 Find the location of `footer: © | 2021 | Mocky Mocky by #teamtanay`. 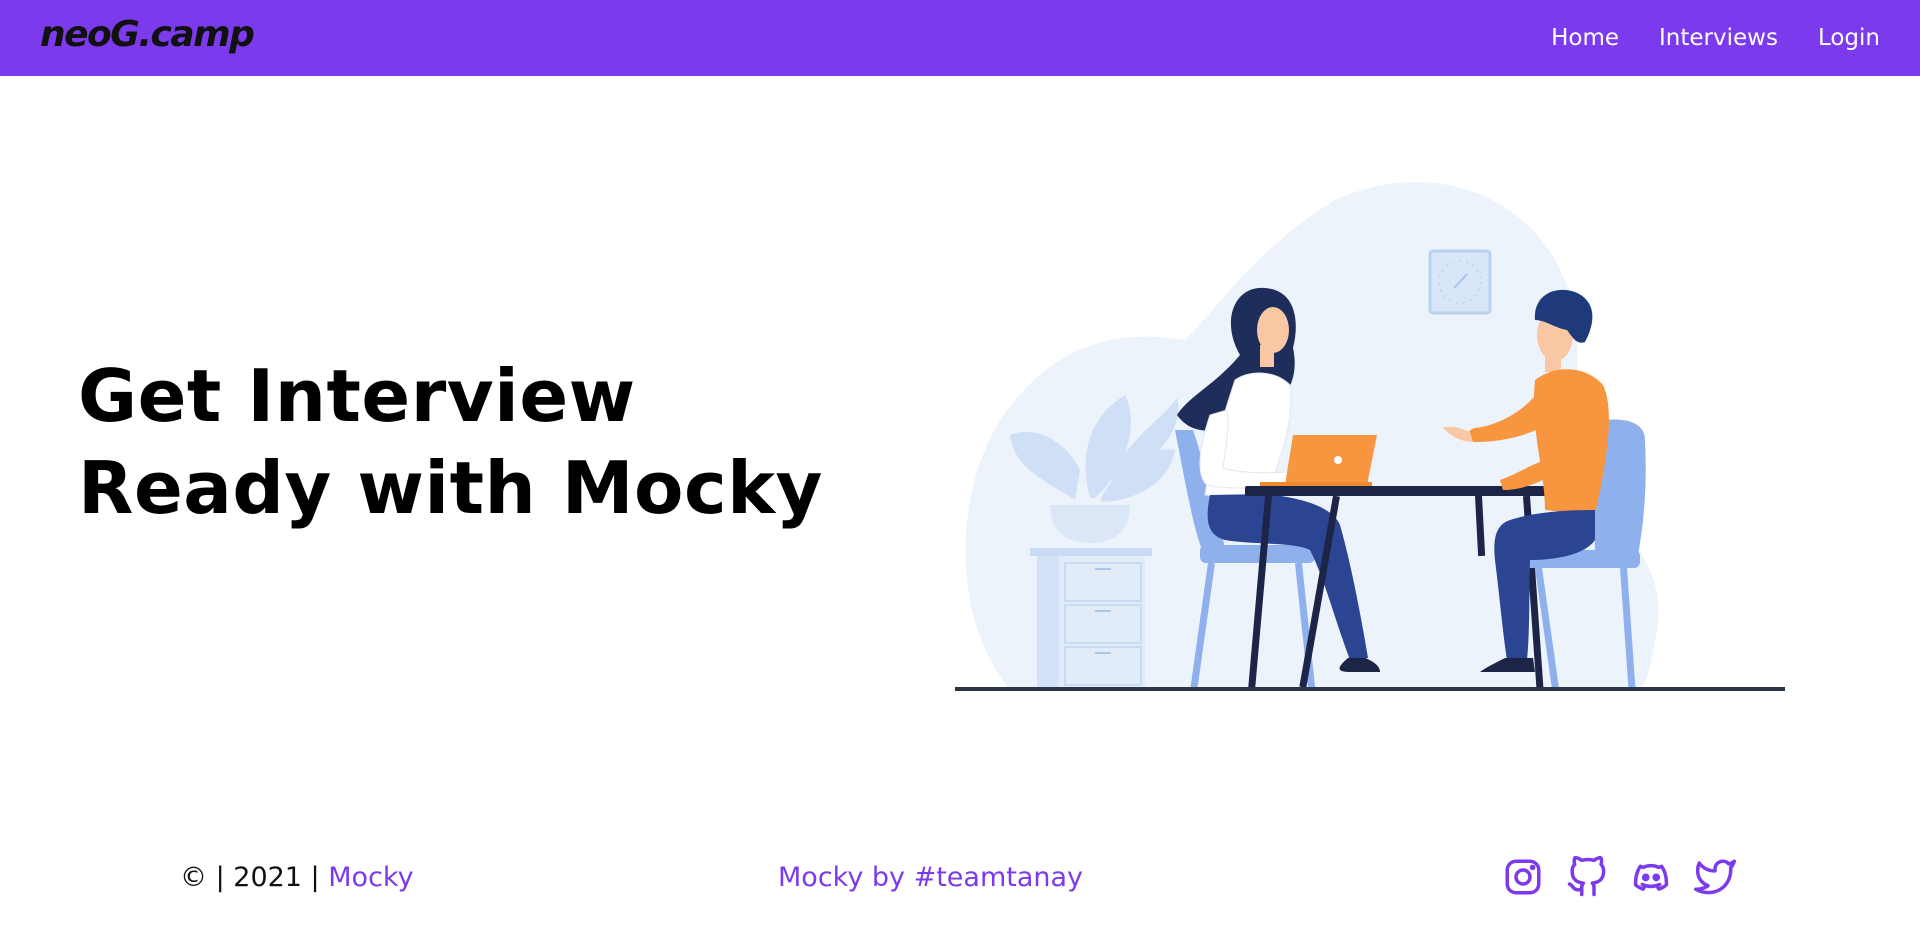

footer: © | 2021 | Mocky Mocky by #teamtanay is located at coordinates (960, 878).